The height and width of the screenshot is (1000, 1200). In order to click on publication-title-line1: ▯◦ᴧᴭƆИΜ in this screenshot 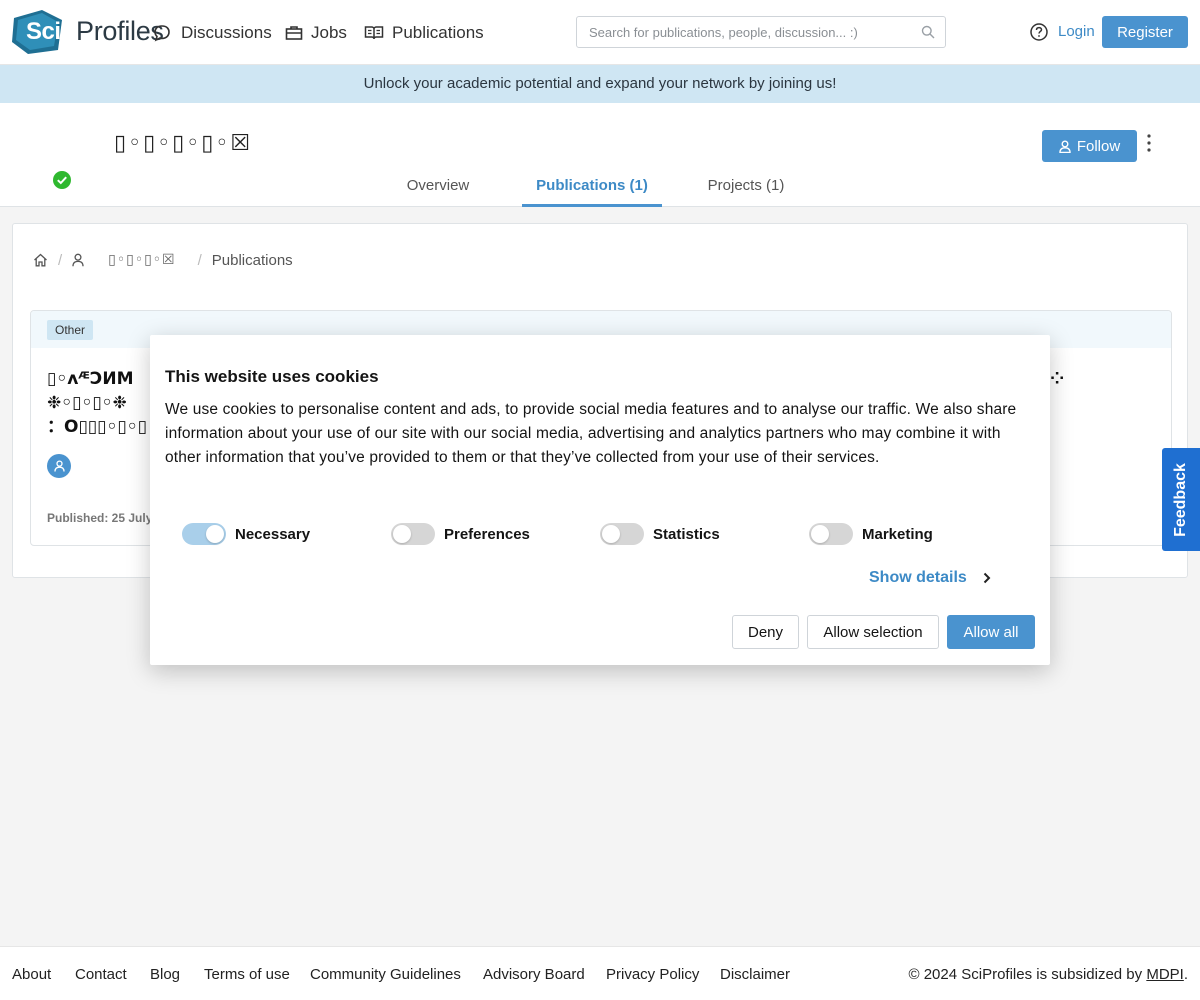, I will do `click(90, 379)`.